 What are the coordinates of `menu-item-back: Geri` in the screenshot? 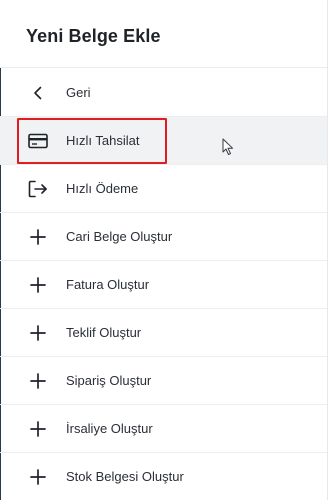 It's located at (163, 93).